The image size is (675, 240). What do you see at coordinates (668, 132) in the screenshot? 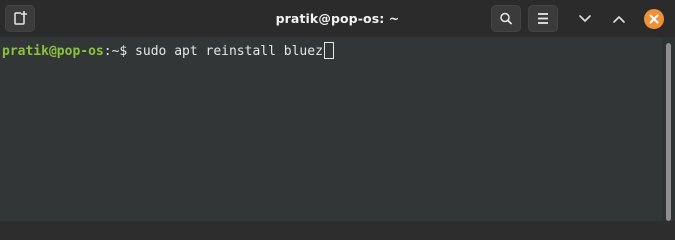
I see `scrollbar-thumb` at bounding box center [668, 132].